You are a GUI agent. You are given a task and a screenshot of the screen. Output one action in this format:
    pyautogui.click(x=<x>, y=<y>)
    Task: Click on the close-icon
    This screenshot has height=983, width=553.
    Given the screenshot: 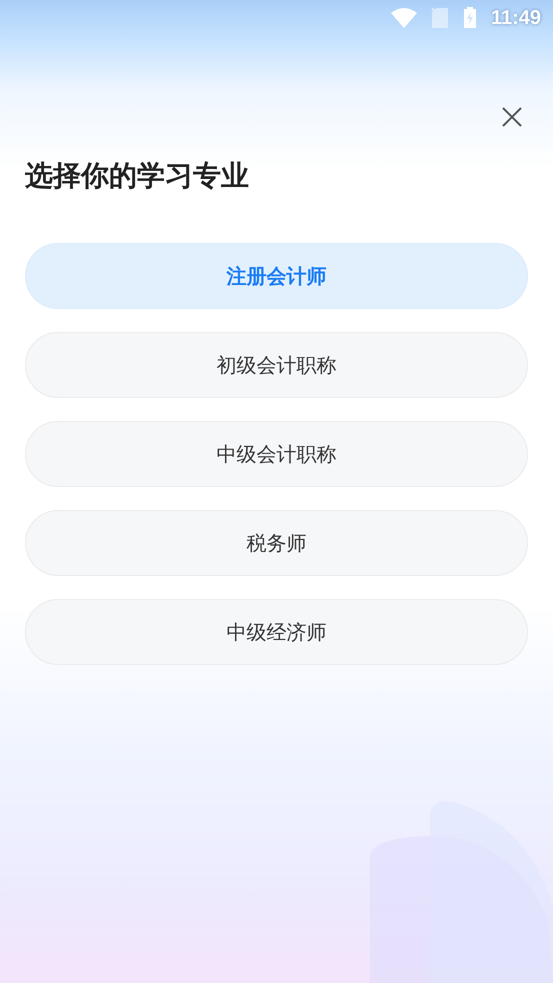 What is the action you would take?
    pyautogui.click(x=512, y=117)
    